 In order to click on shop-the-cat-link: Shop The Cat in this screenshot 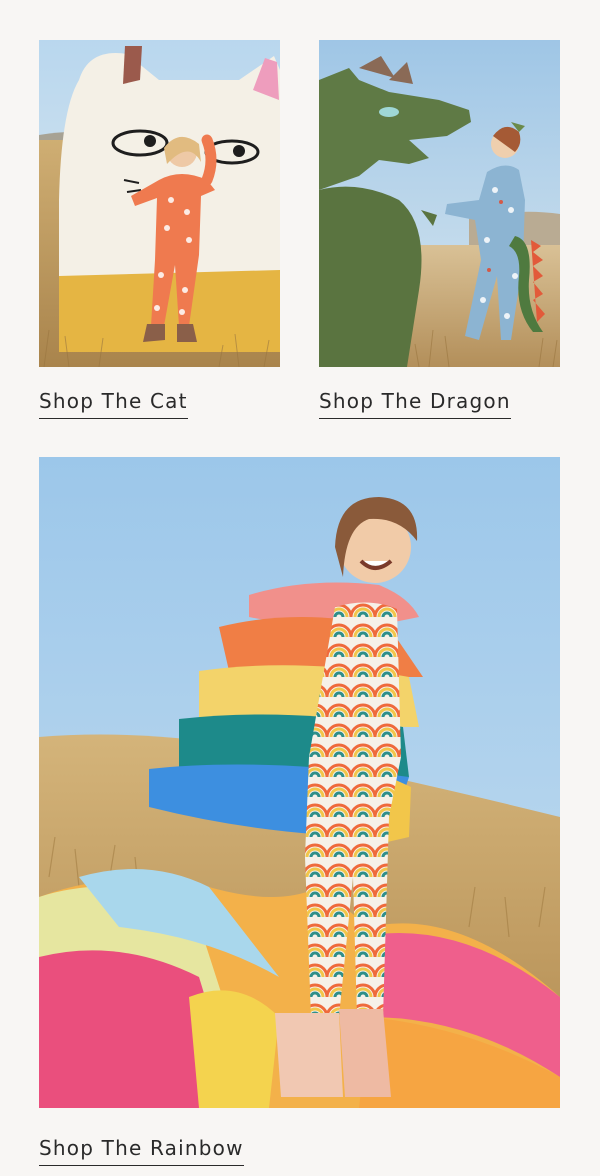, I will do `click(113, 404)`.